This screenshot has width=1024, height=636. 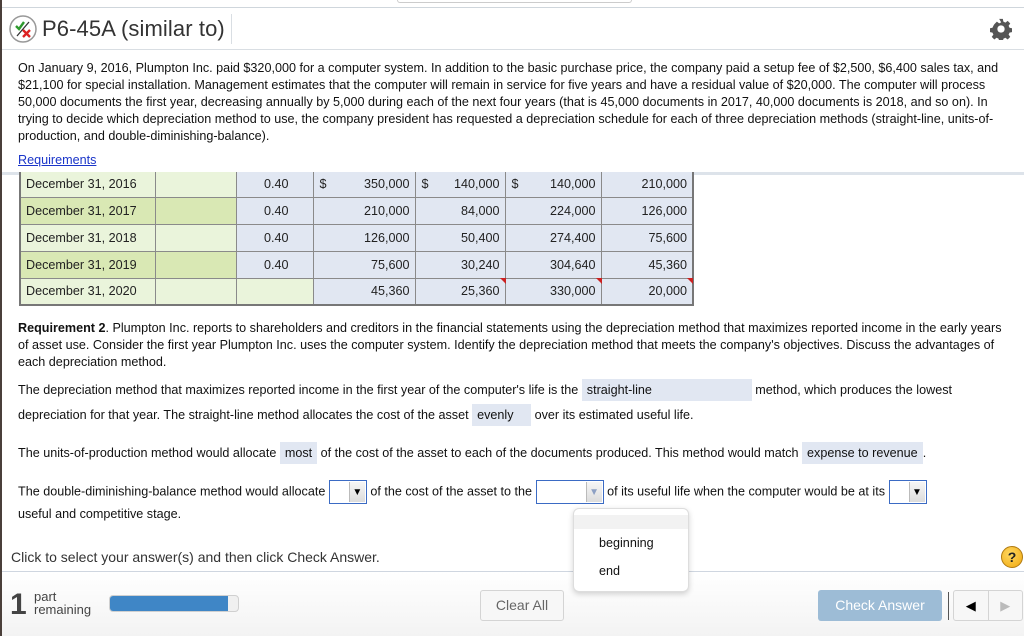 I want to click on cell-accumulated: 224,000, so click(x=553, y=210).